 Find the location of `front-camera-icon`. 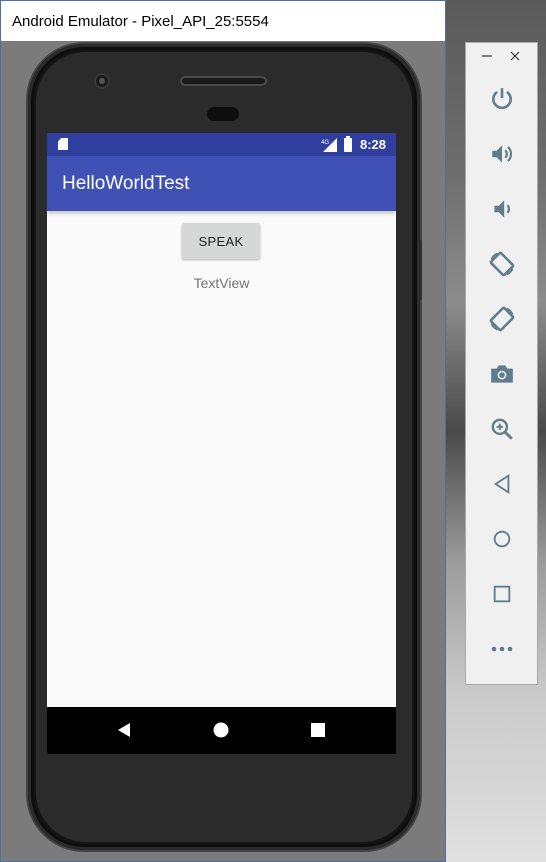

front-camera-icon is located at coordinates (102, 81).